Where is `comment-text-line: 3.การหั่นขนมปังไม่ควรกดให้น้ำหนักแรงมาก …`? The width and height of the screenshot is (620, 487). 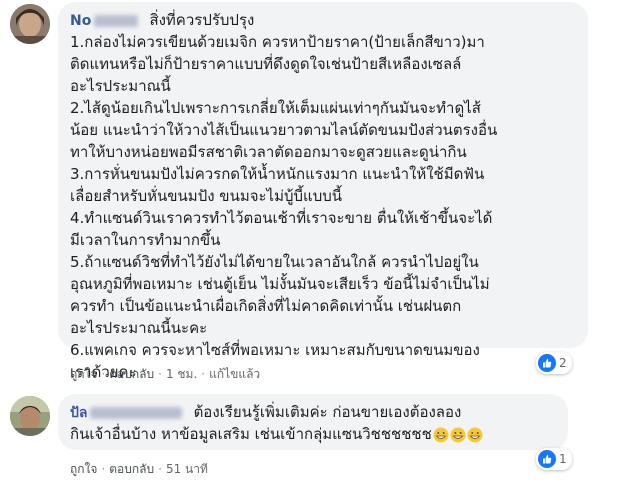 comment-text-line: 3.การหั่นขนมปังไม่ควรกดให้น้ำหนักแรงมาก … is located at coordinates (277, 174).